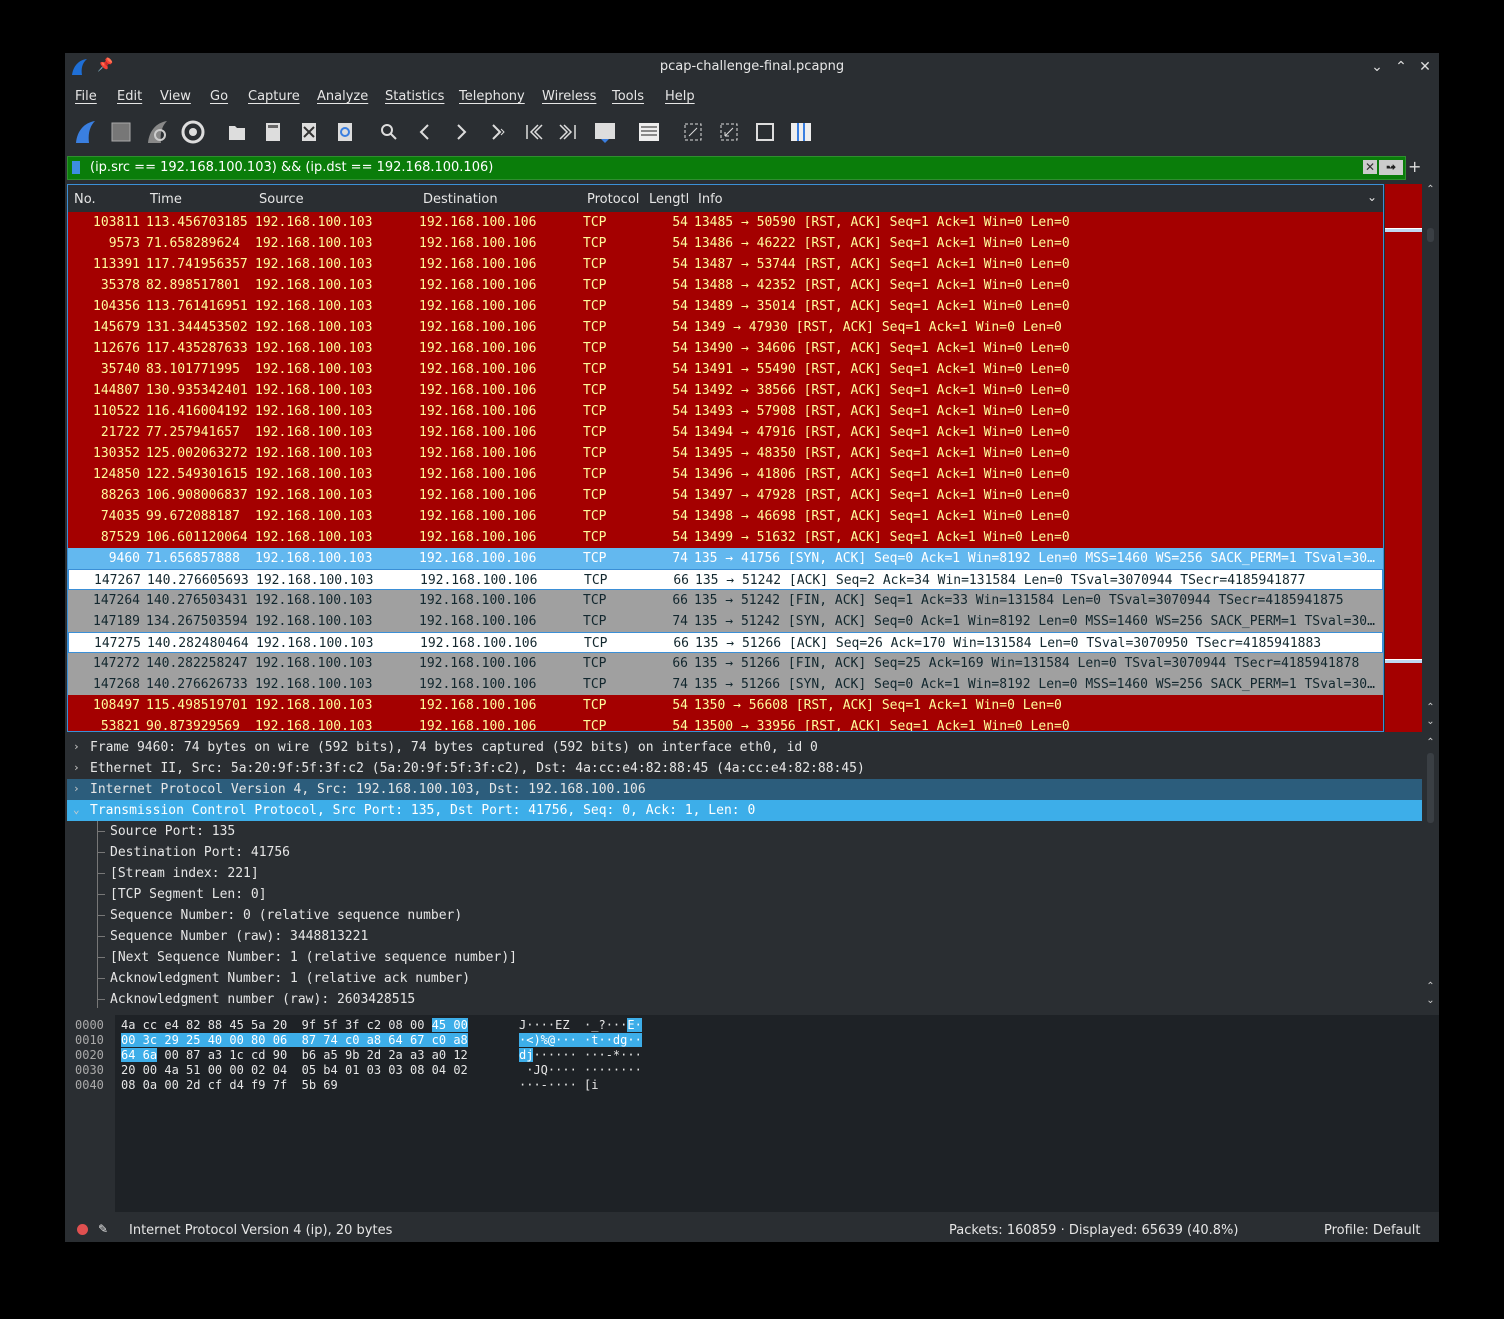 The height and width of the screenshot is (1319, 1504). I want to click on profile-selector: Profile: Default, so click(1372, 1230).